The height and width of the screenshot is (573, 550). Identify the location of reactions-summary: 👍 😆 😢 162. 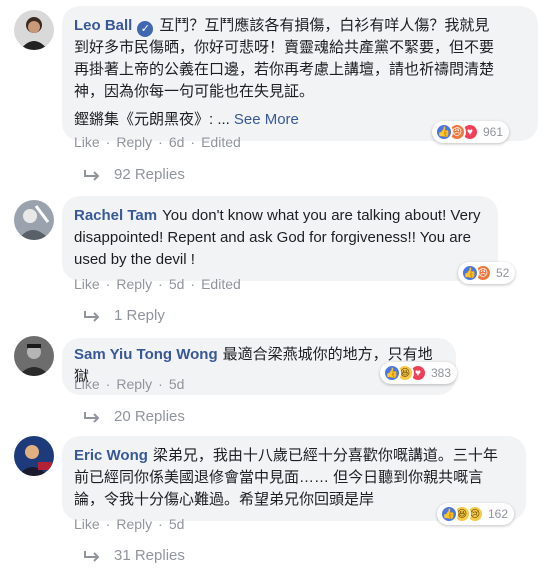
(476, 514).